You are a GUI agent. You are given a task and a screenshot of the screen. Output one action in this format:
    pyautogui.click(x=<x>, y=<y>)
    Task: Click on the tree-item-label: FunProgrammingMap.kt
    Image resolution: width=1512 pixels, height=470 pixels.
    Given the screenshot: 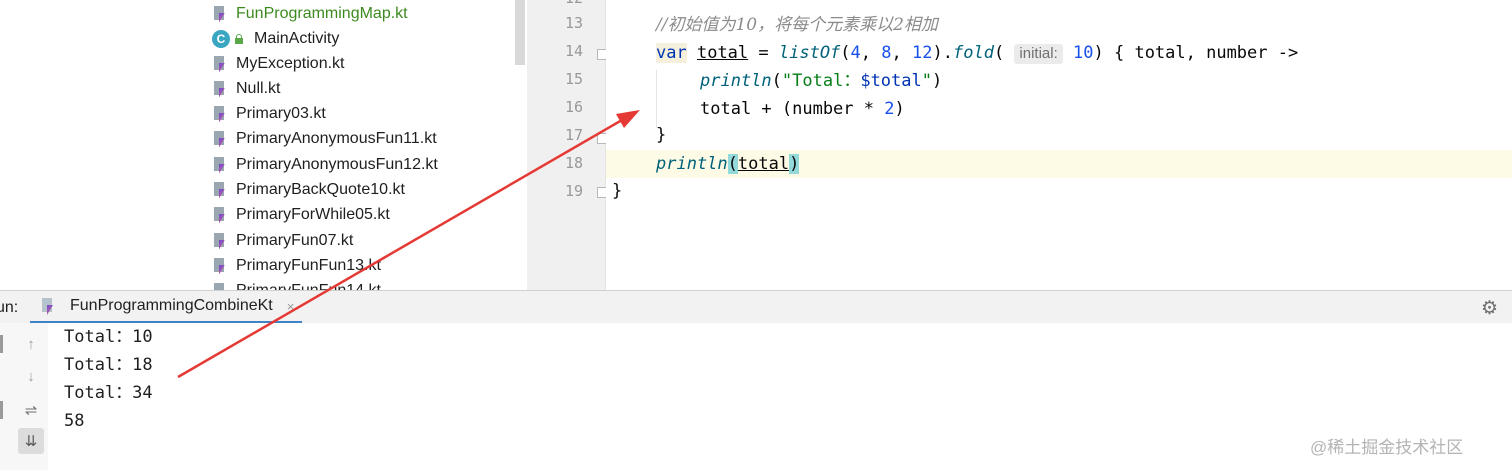 What is the action you would take?
    pyautogui.click(x=322, y=13)
    